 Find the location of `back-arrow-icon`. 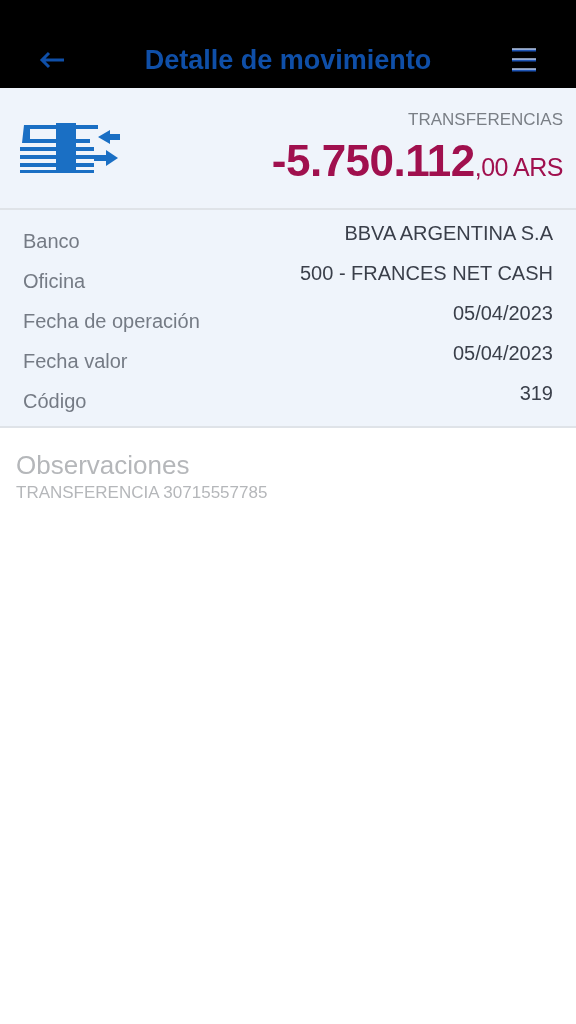

back-arrow-icon is located at coordinates (52, 60).